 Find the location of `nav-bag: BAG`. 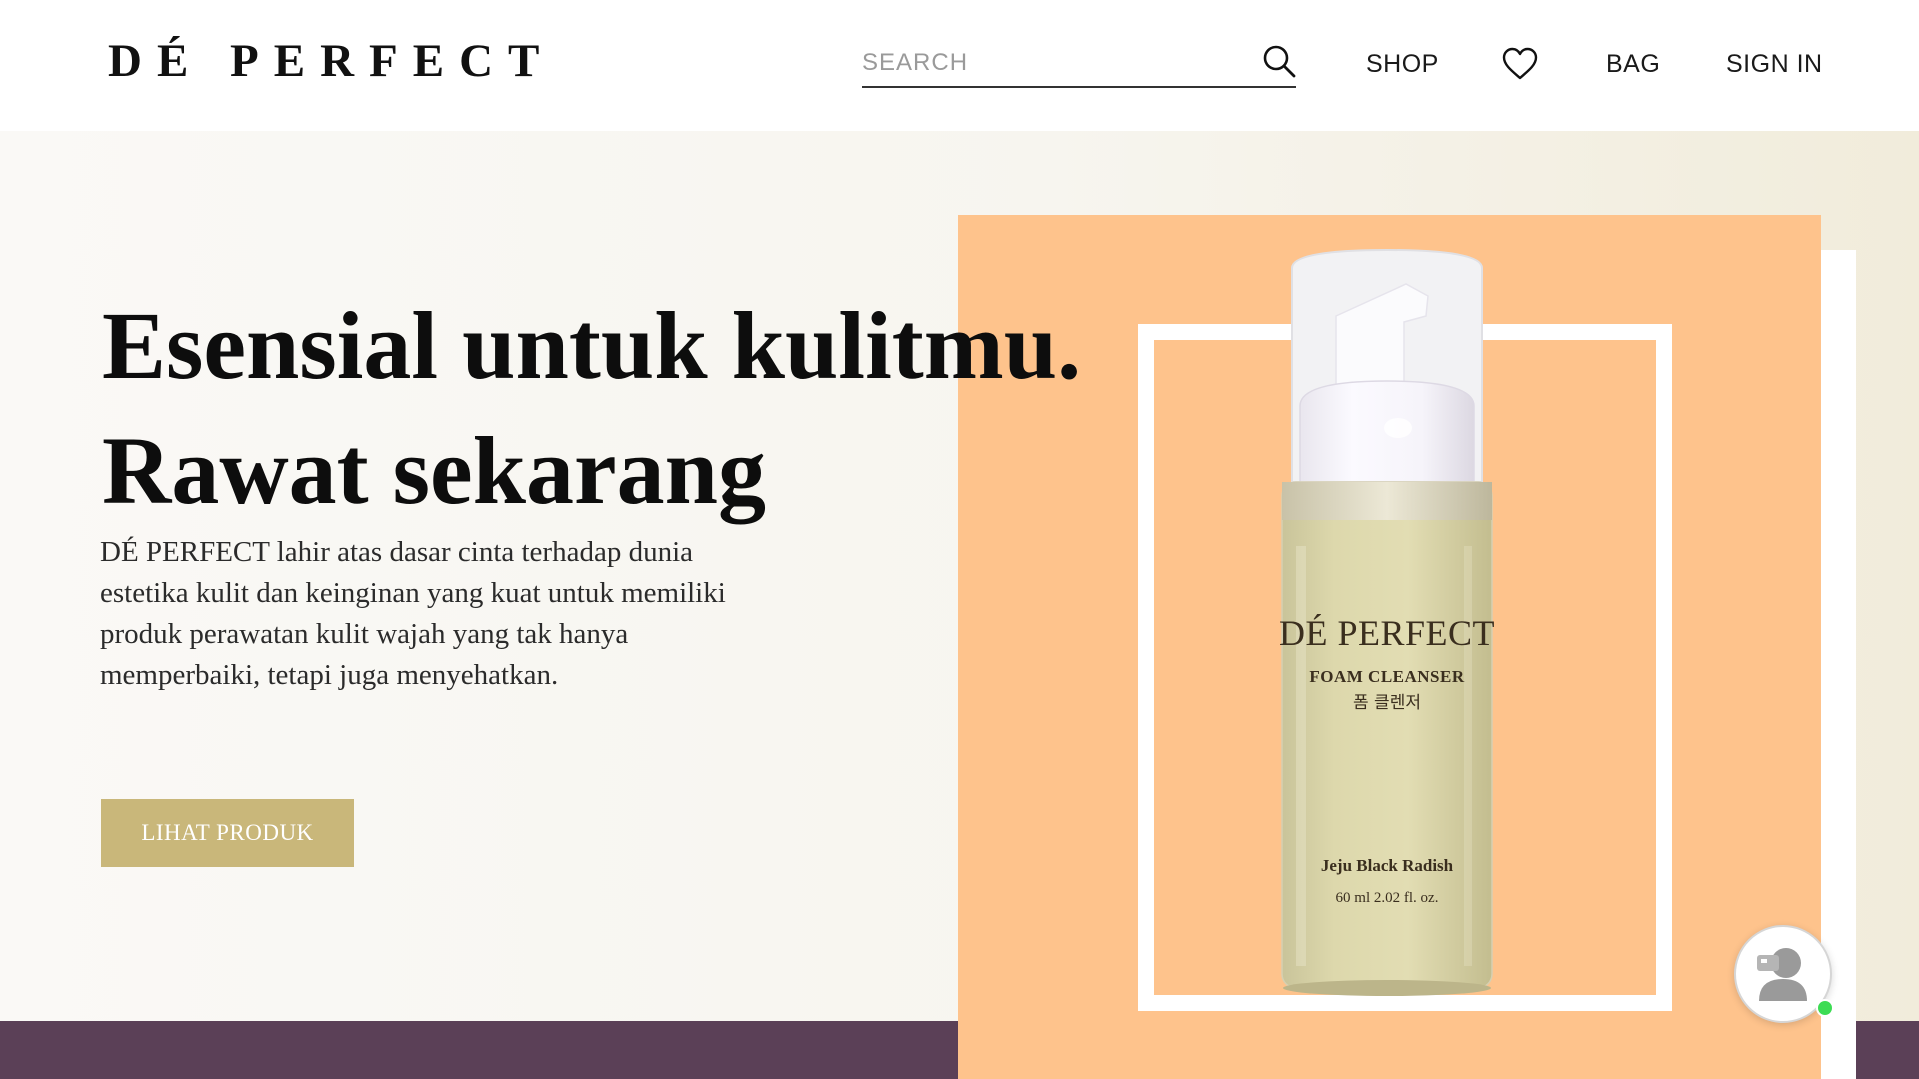

nav-bag: BAG is located at coordinates (1633, 64).